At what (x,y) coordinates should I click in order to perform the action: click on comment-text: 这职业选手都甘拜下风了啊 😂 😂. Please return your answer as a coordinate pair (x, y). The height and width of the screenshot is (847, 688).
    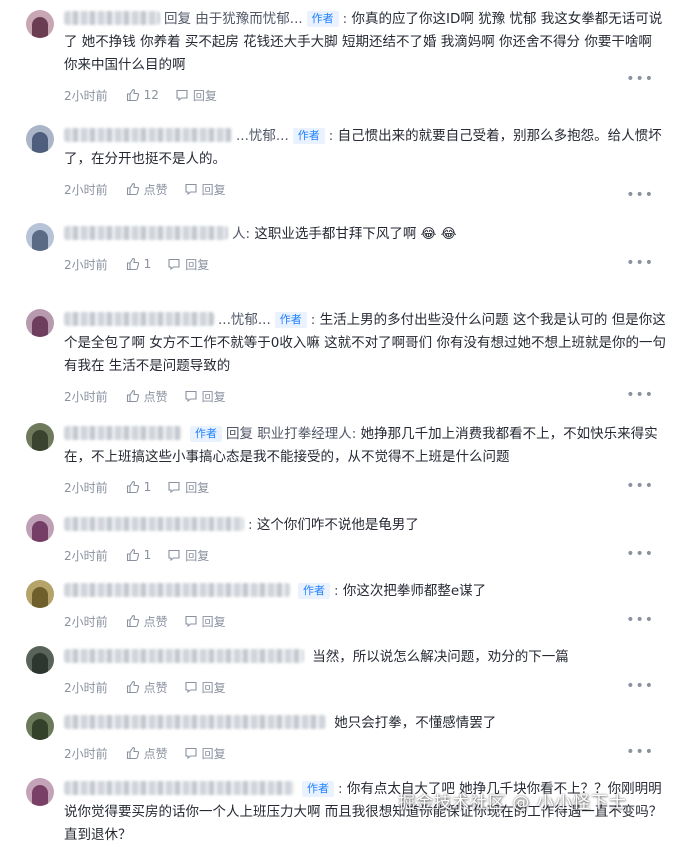
    Looking at the image, I should click on (355, 234).